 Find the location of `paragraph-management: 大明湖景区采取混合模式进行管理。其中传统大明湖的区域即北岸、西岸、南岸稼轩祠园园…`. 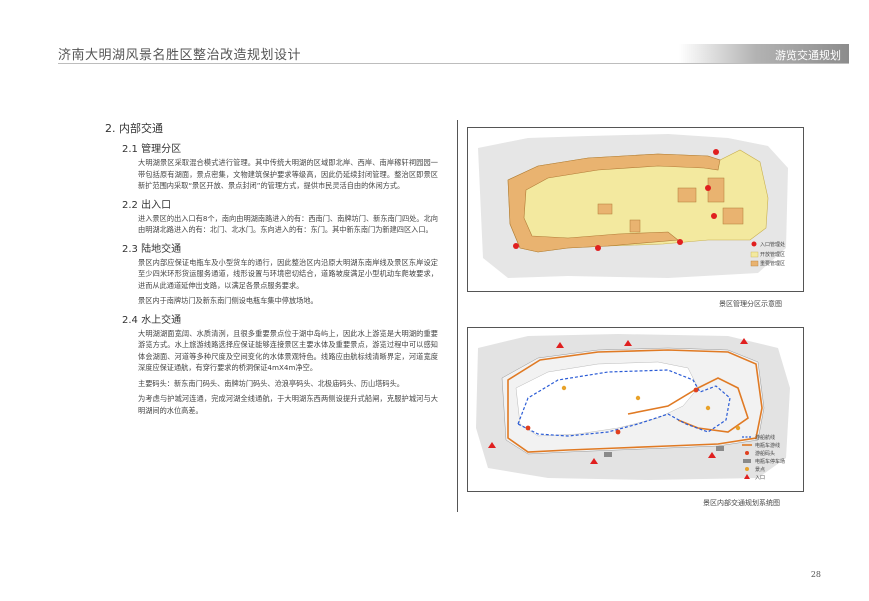

paragraph-management: 大明湖景区采取混合模式进行管理。其中传统大明湖的区域即北岸、西岸、南岸稼轩祠园园… is located at coordinates (288, 174).